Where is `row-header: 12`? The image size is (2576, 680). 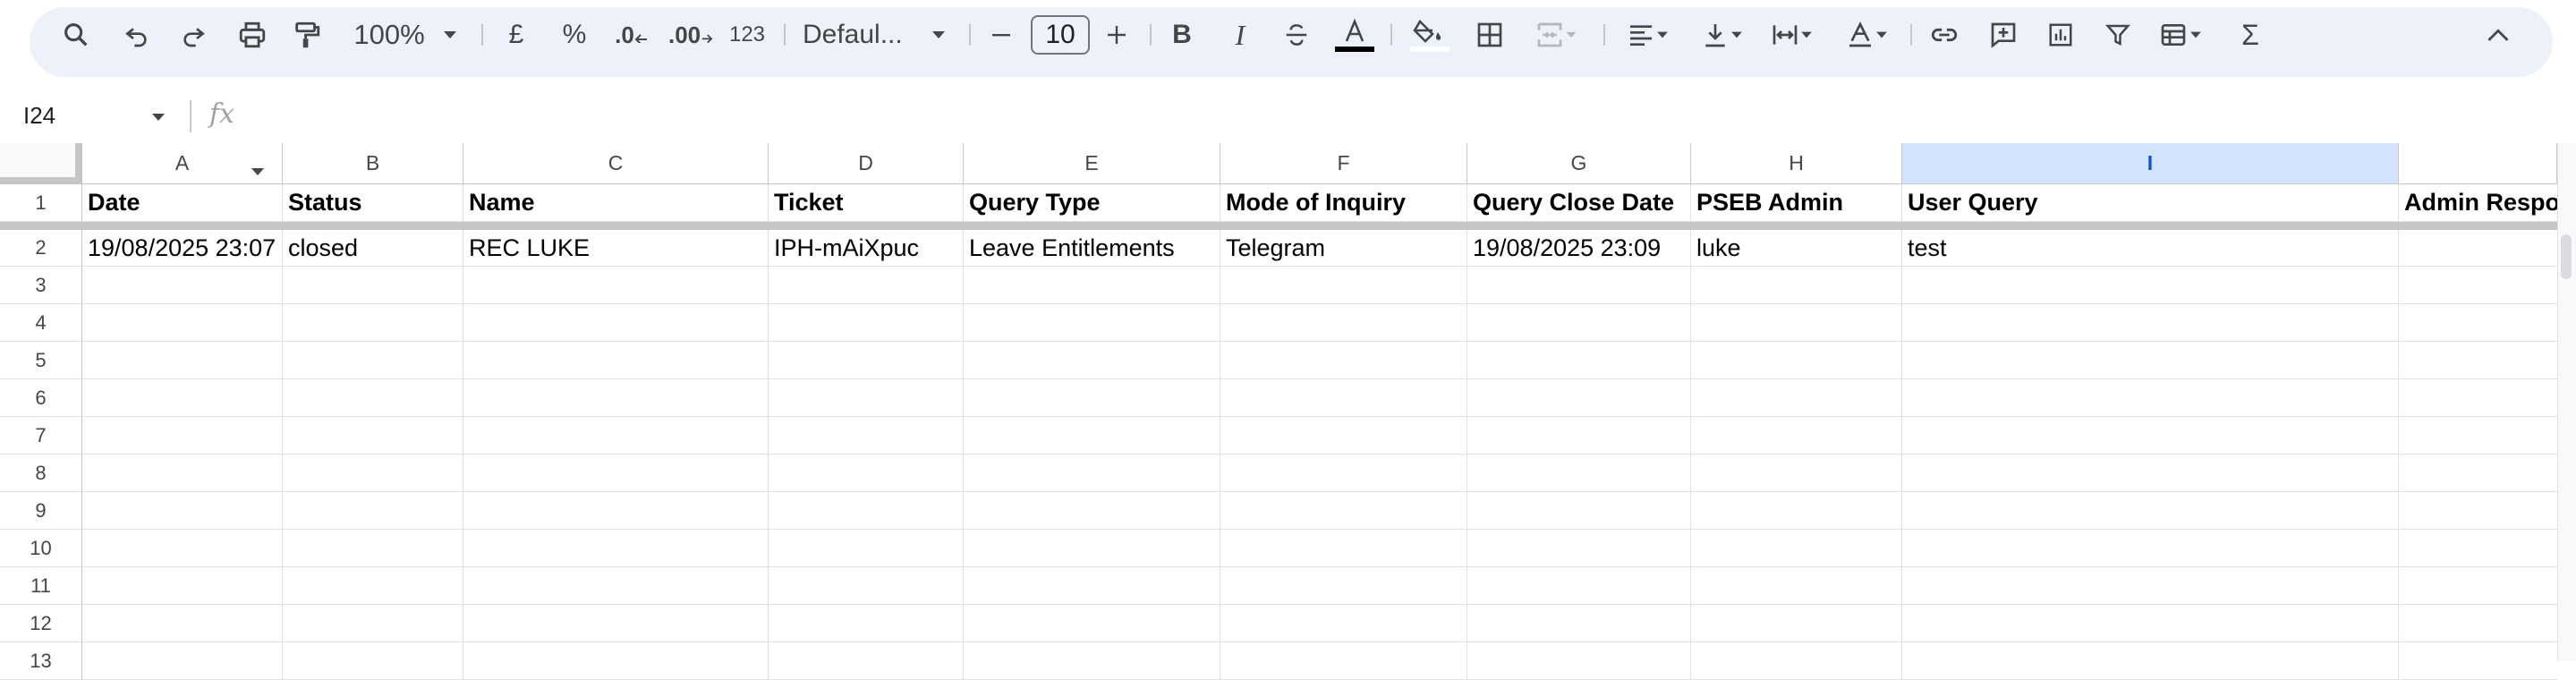 row-header: 12 is located at coordinates (41, 623).